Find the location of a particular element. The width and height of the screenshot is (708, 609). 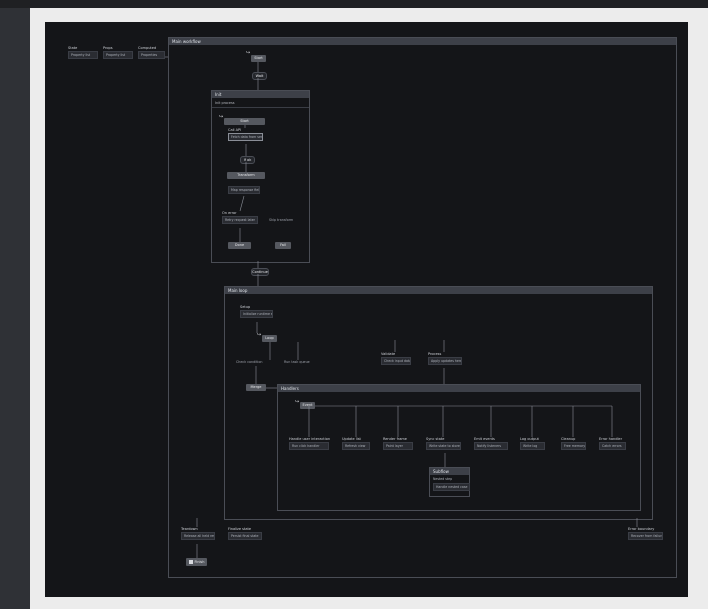

finalize-node: Finalize state Persist final state is located at coordinates (245, 533).